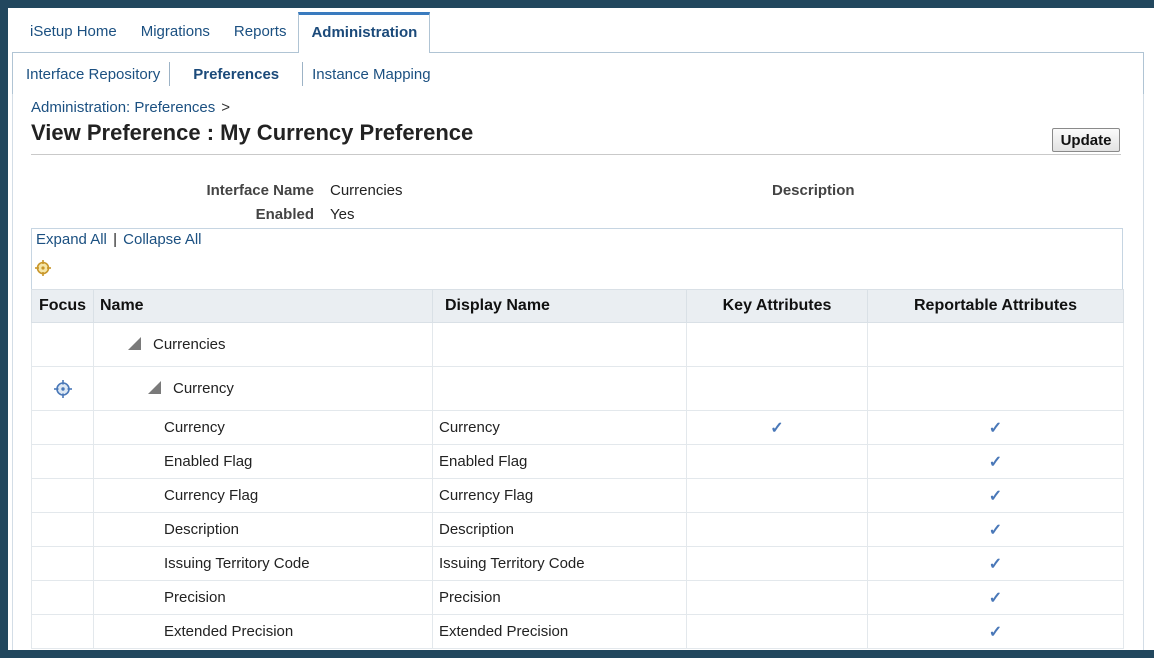 The height and width of the screenshot is (658, 1154). Describe the element at coordinates (263, 495) in the screenshot. I see `attribute-name-cell: Currency Flag` at that location.